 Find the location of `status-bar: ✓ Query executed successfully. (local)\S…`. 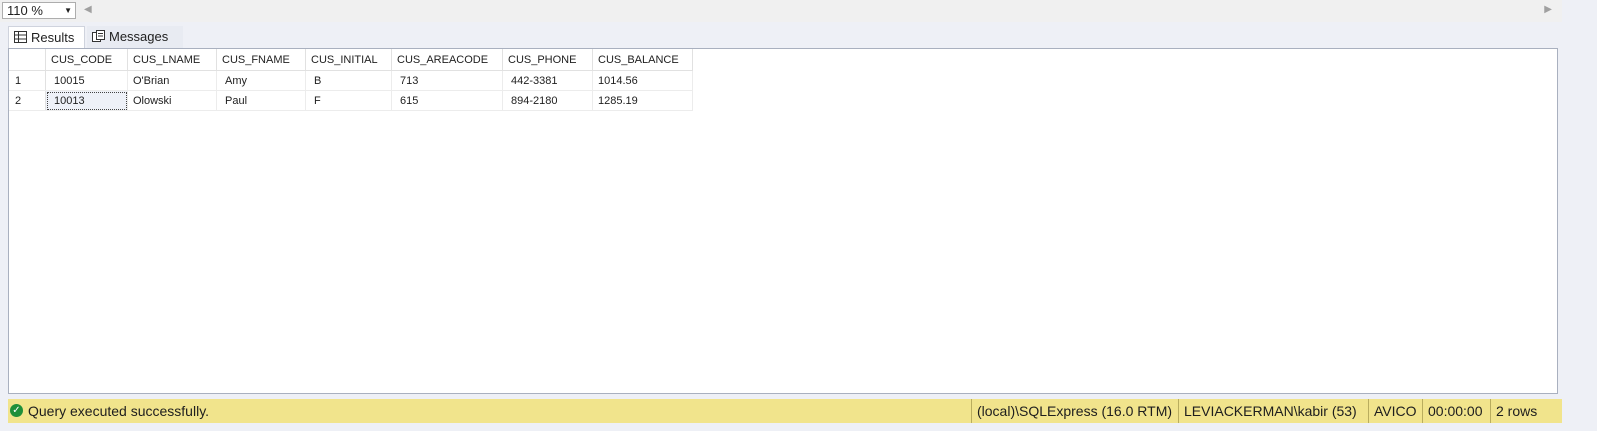

status-bar: ✓ Query executed successfully. (local)\S… is located at coordinates (785, 411).